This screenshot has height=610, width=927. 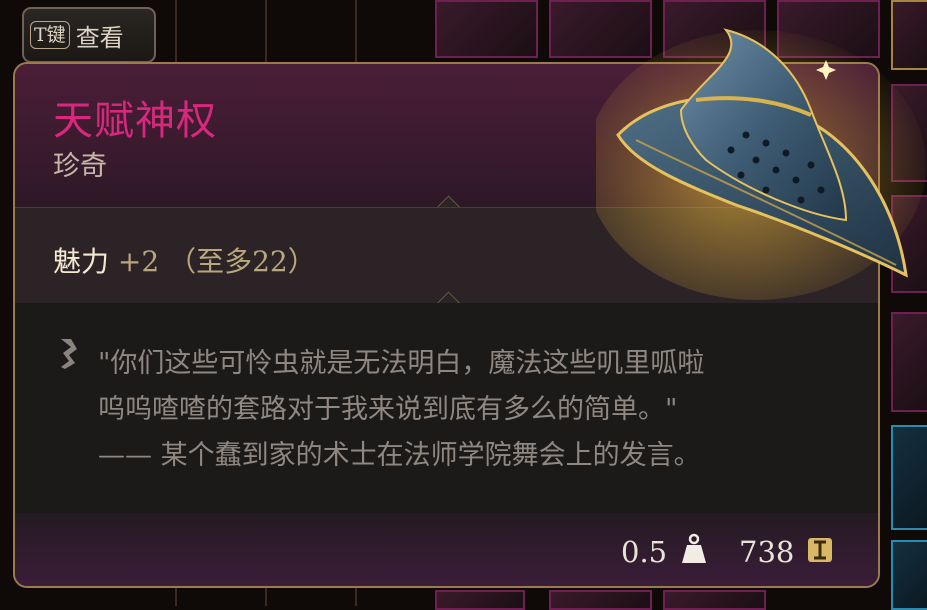 I want to click on feather-icon, so click(x=69, y=354).